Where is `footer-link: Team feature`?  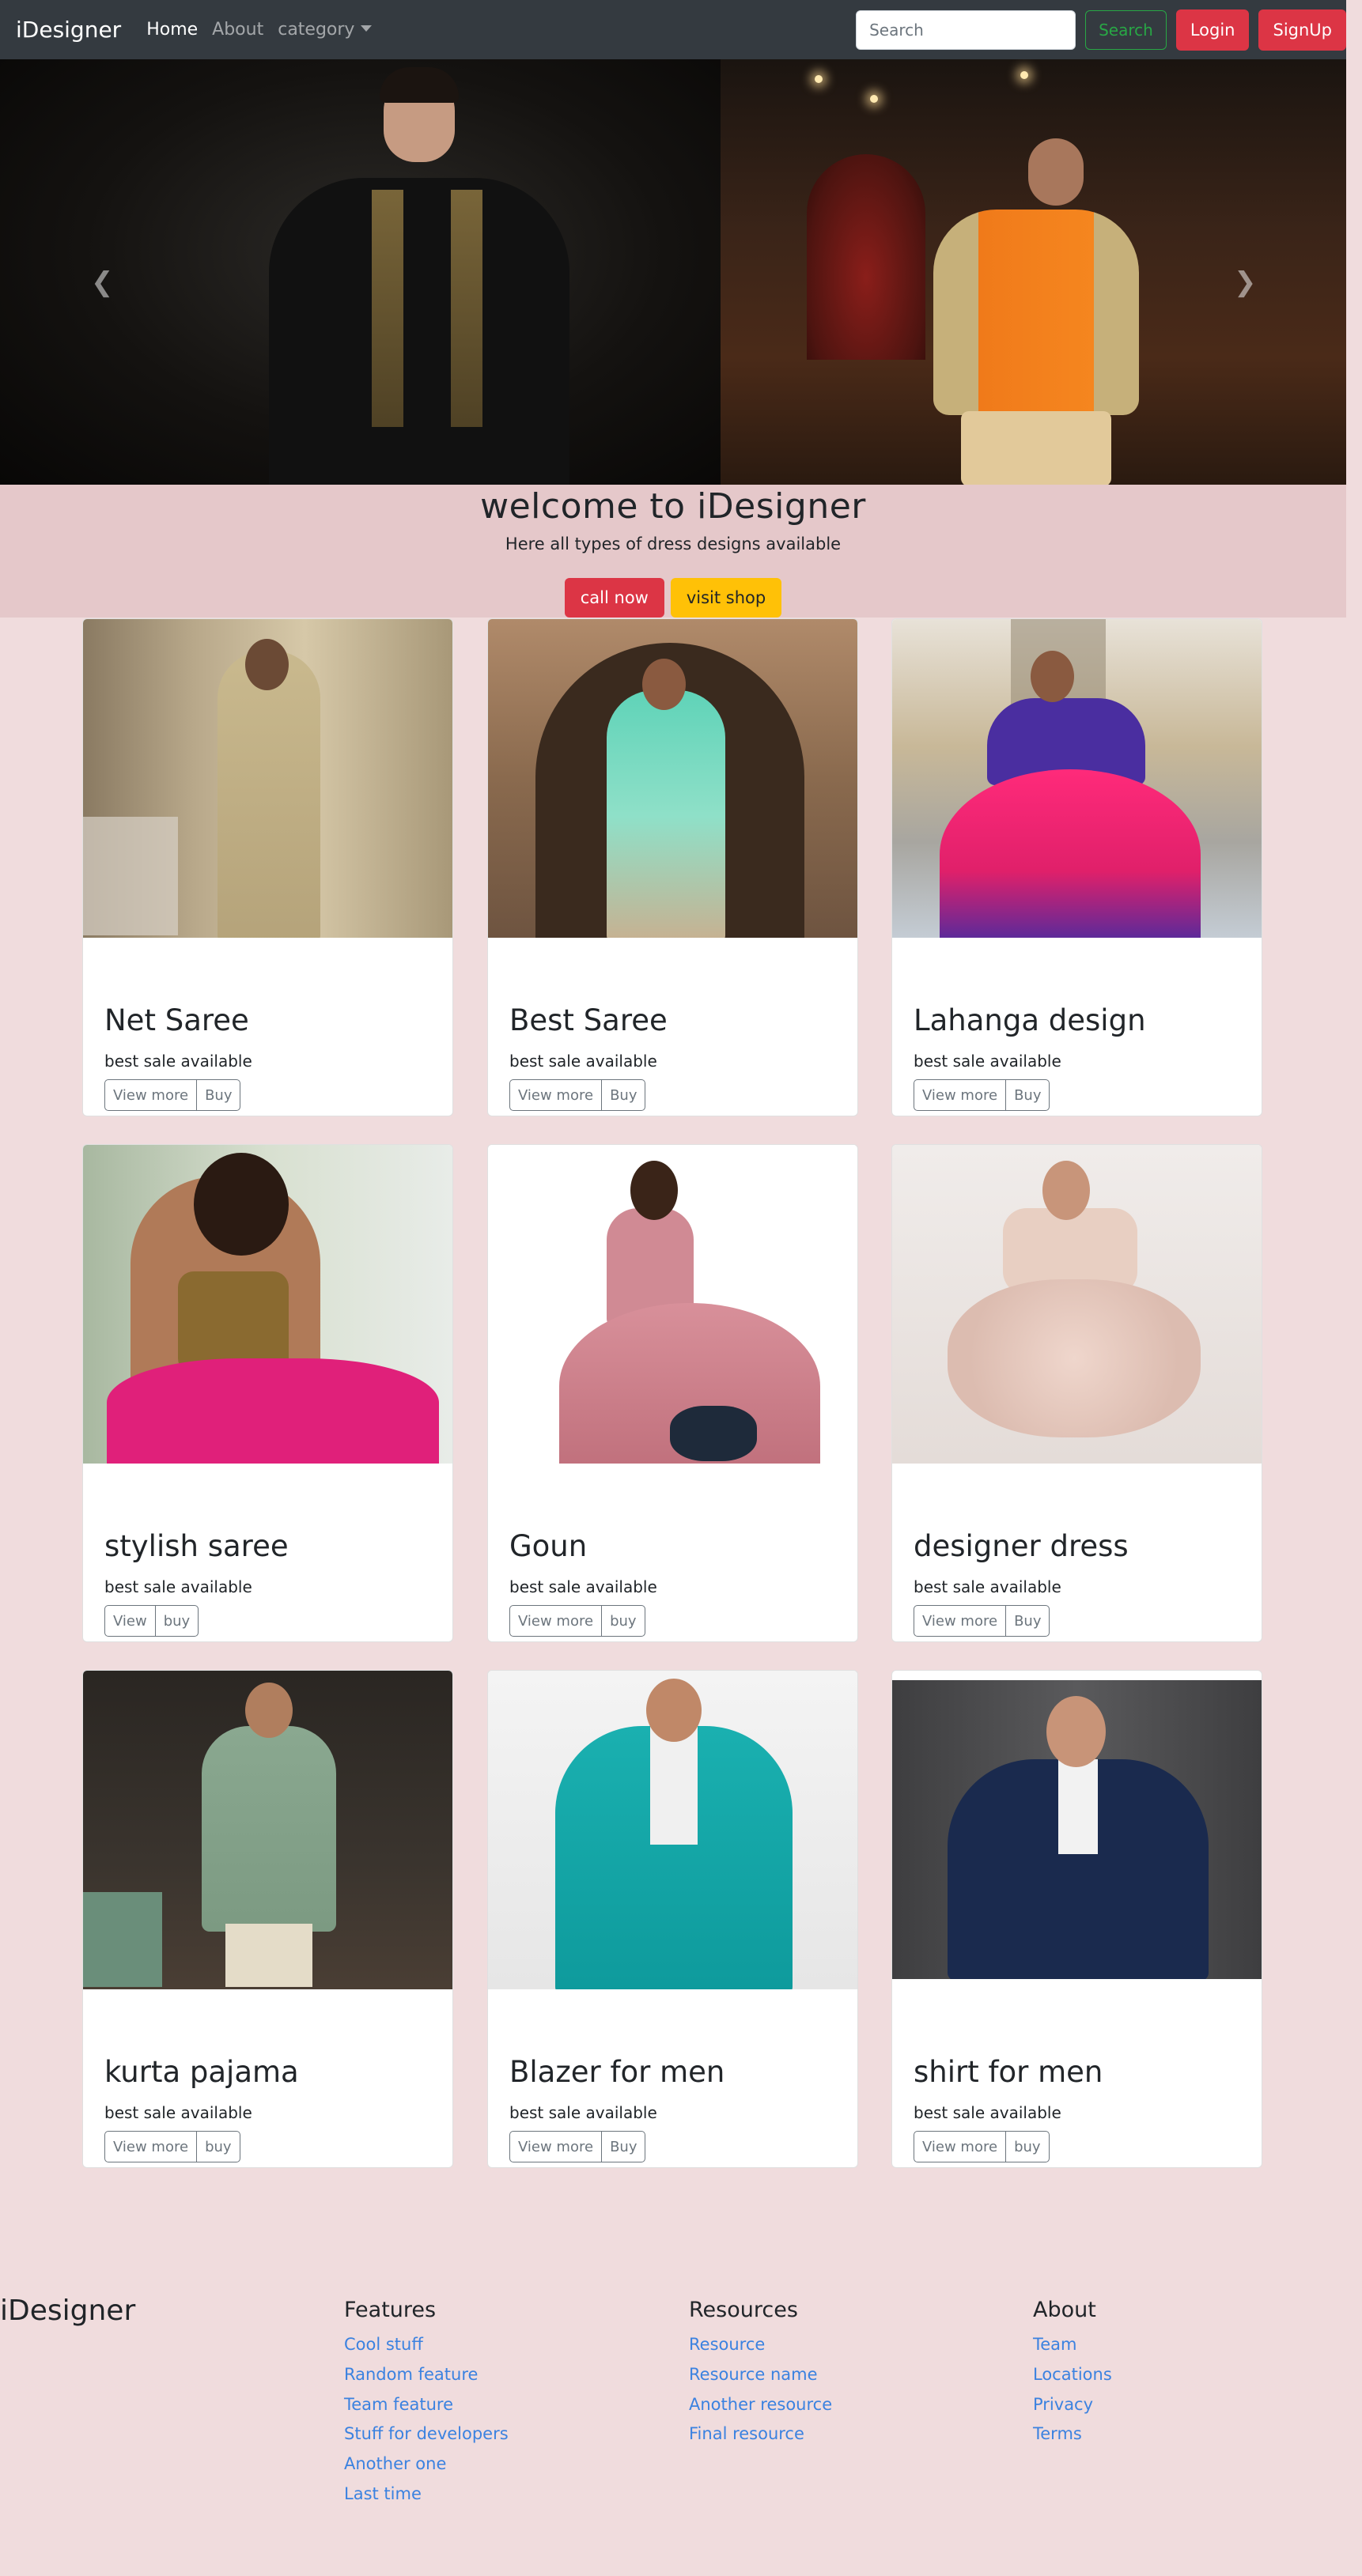
footer-link: Team feature is located at coordinates (427, 2405).